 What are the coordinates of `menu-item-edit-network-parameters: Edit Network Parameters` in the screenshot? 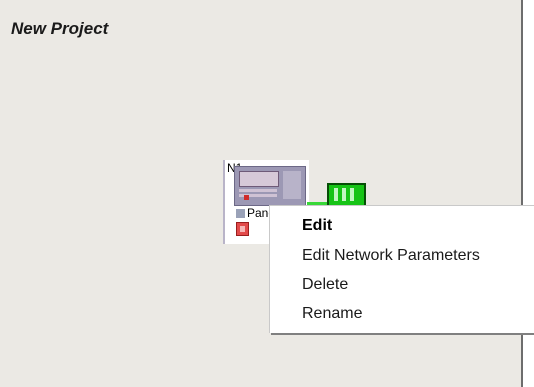 It's located at (418, 256).